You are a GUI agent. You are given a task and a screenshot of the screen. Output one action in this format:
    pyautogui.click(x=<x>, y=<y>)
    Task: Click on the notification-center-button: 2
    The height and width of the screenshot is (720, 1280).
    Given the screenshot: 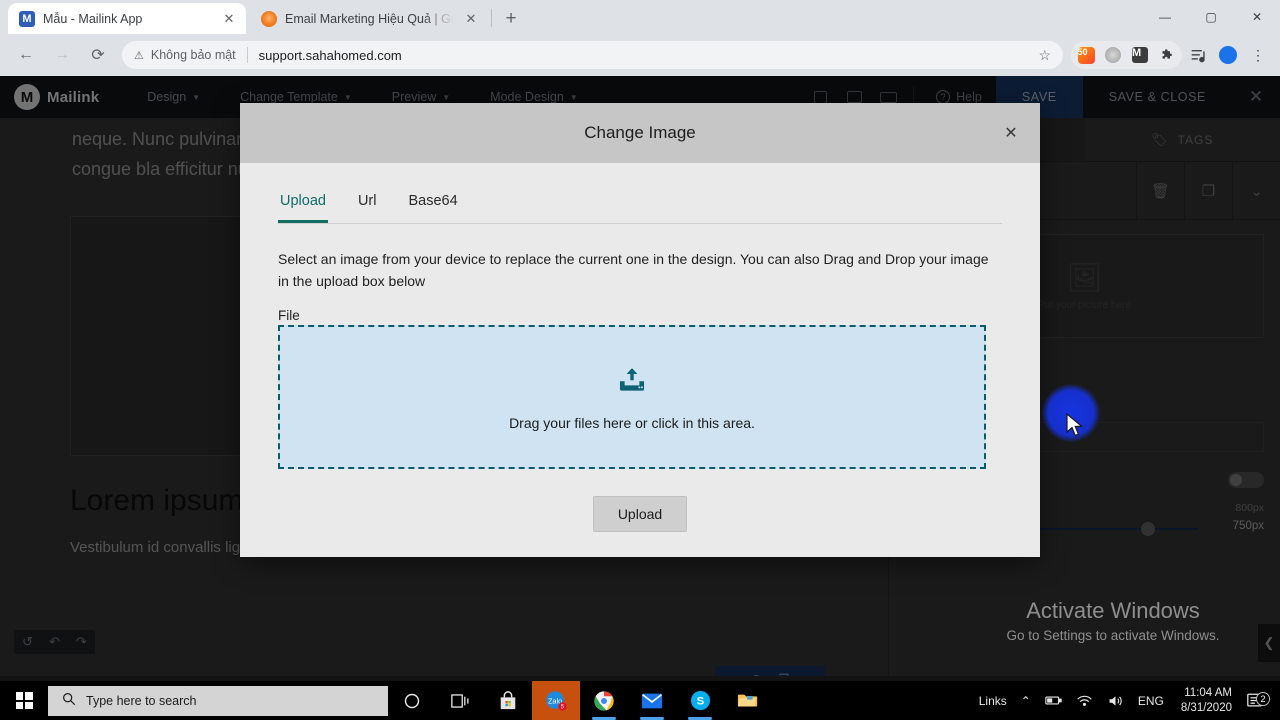 What is the action you would take?
    pyautogui.click(x=1259, y=700)
    